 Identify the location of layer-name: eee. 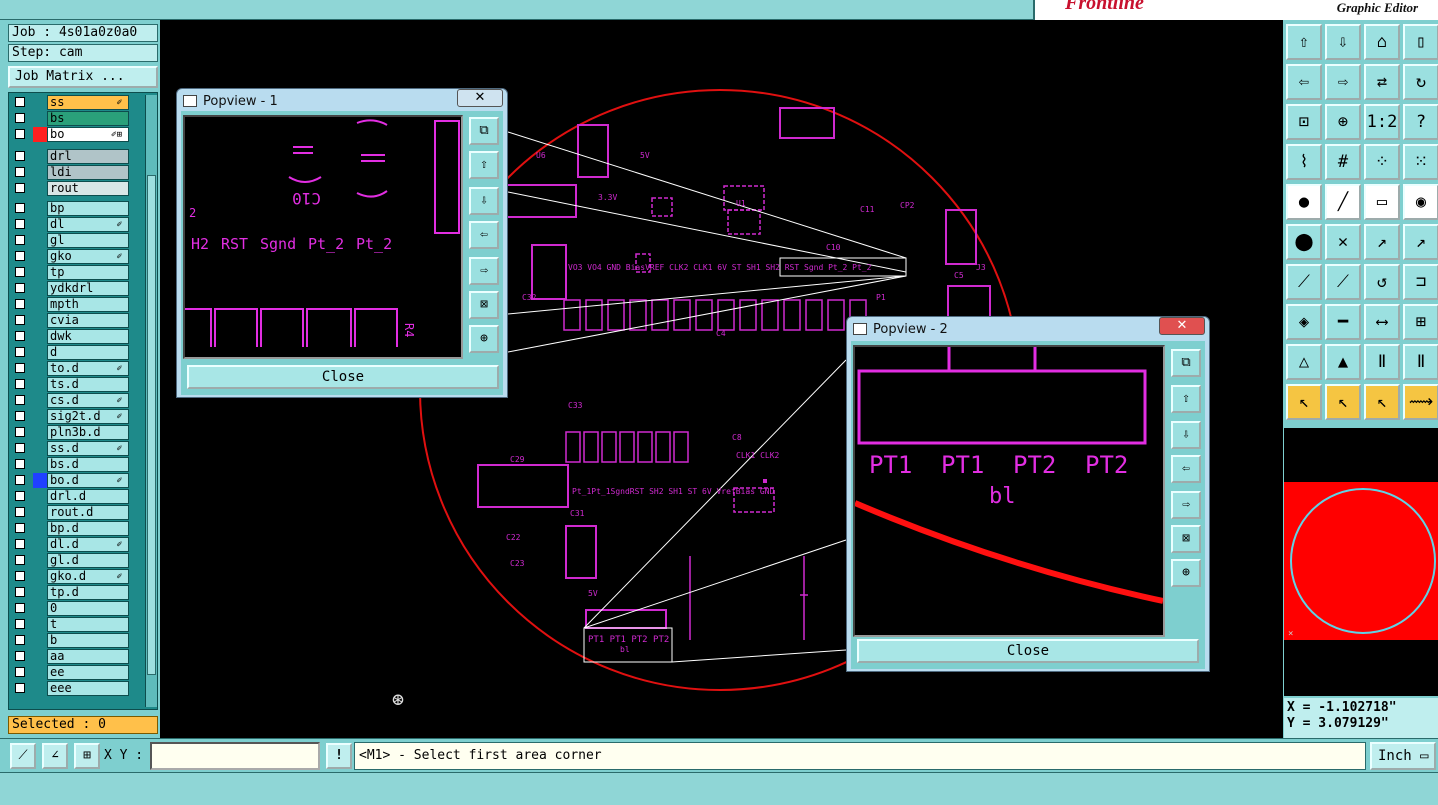
(88, 688).